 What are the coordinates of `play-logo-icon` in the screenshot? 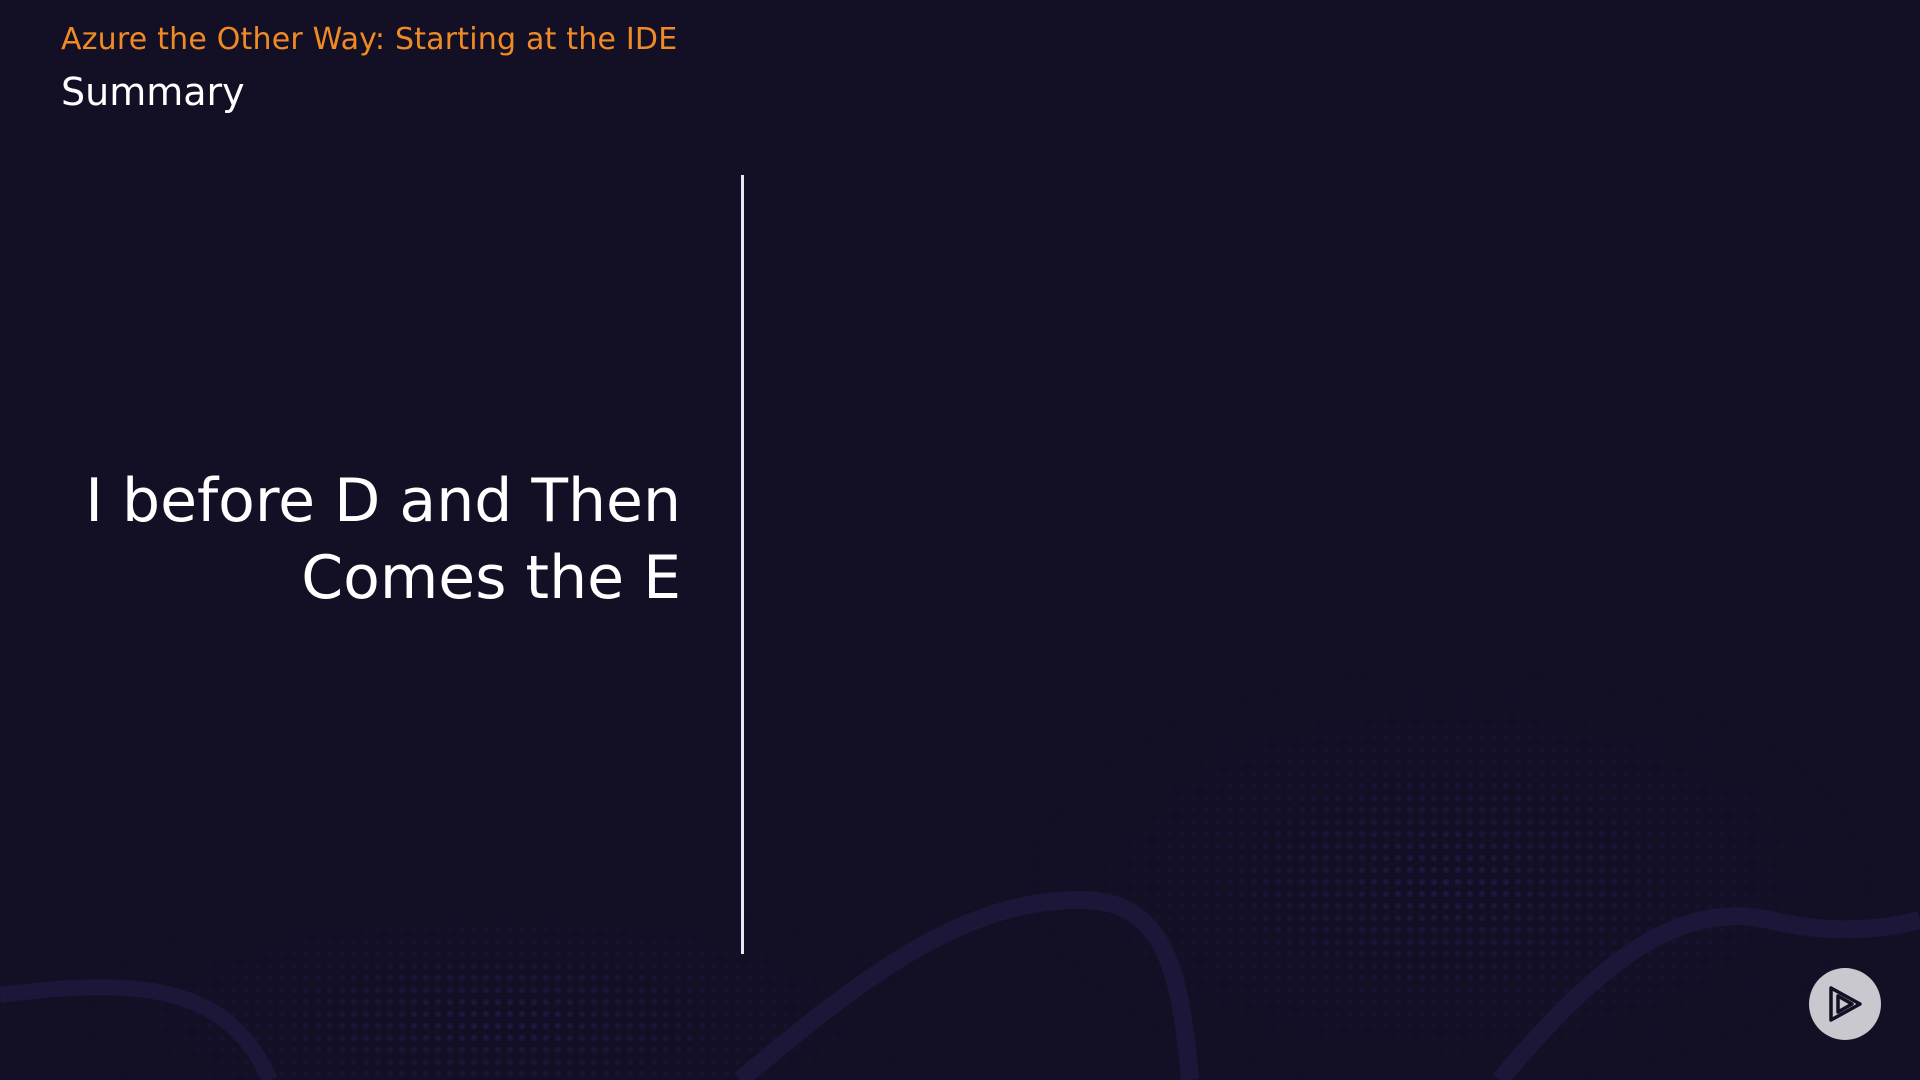 It's located at (1845, 1004).